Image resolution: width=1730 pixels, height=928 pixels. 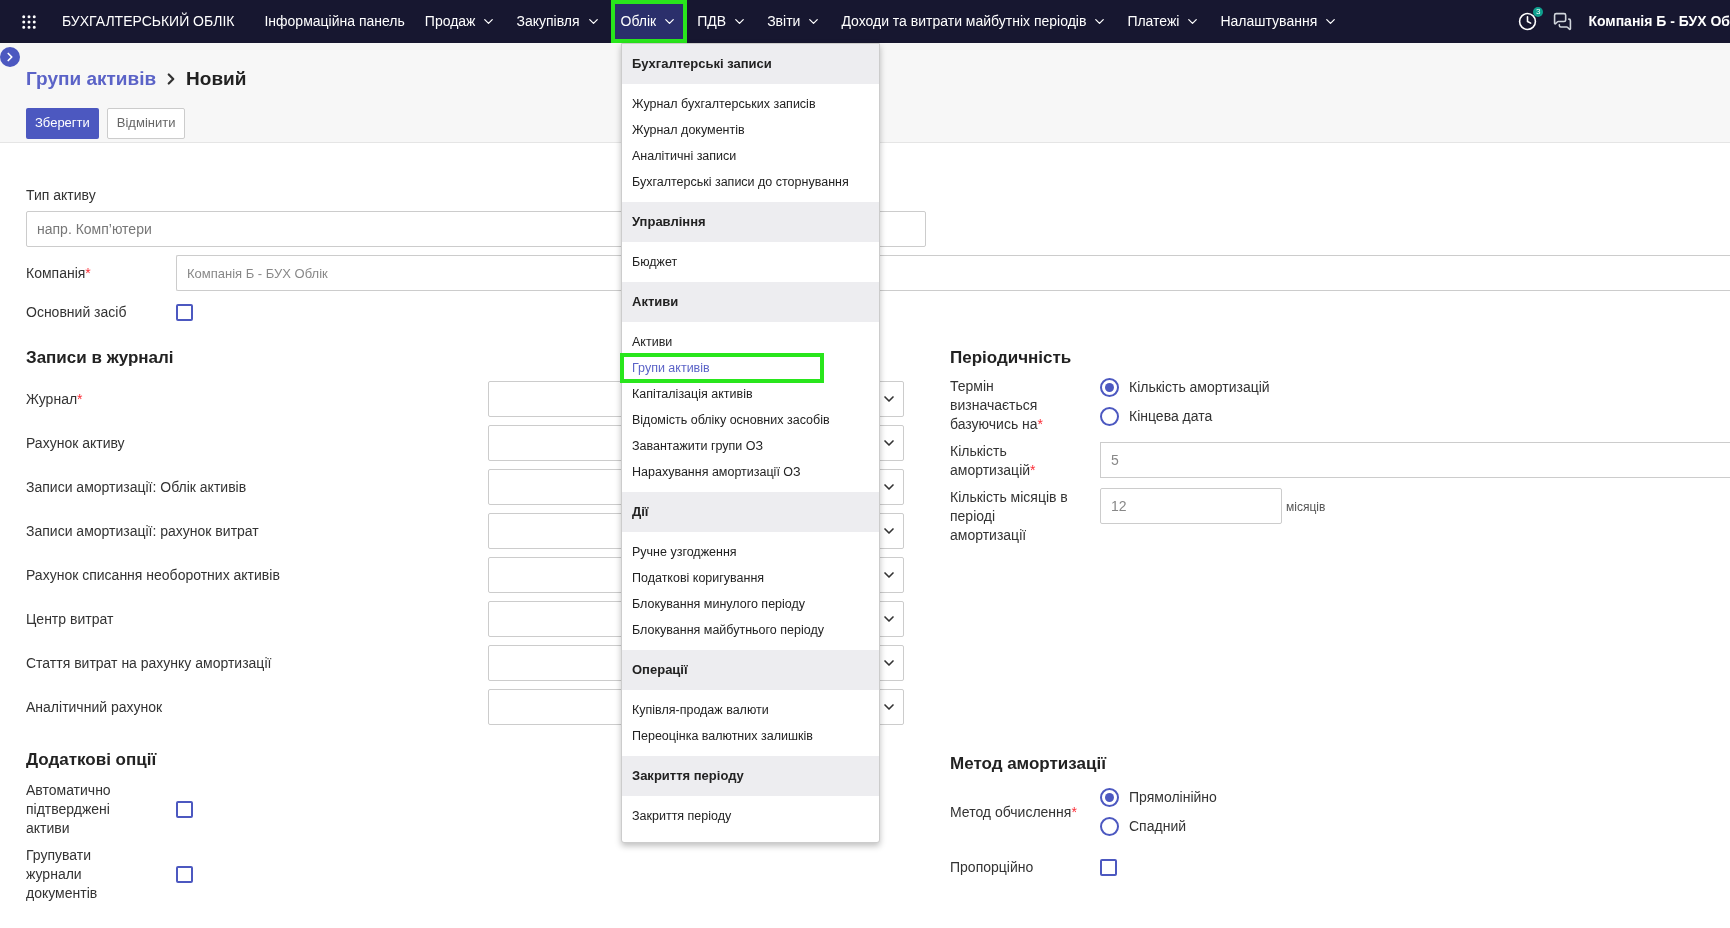 What do you see at coordinates (992, 867) in the screenshot?
I see `field-label: Пропорційно` at bounding box center [992, 867].